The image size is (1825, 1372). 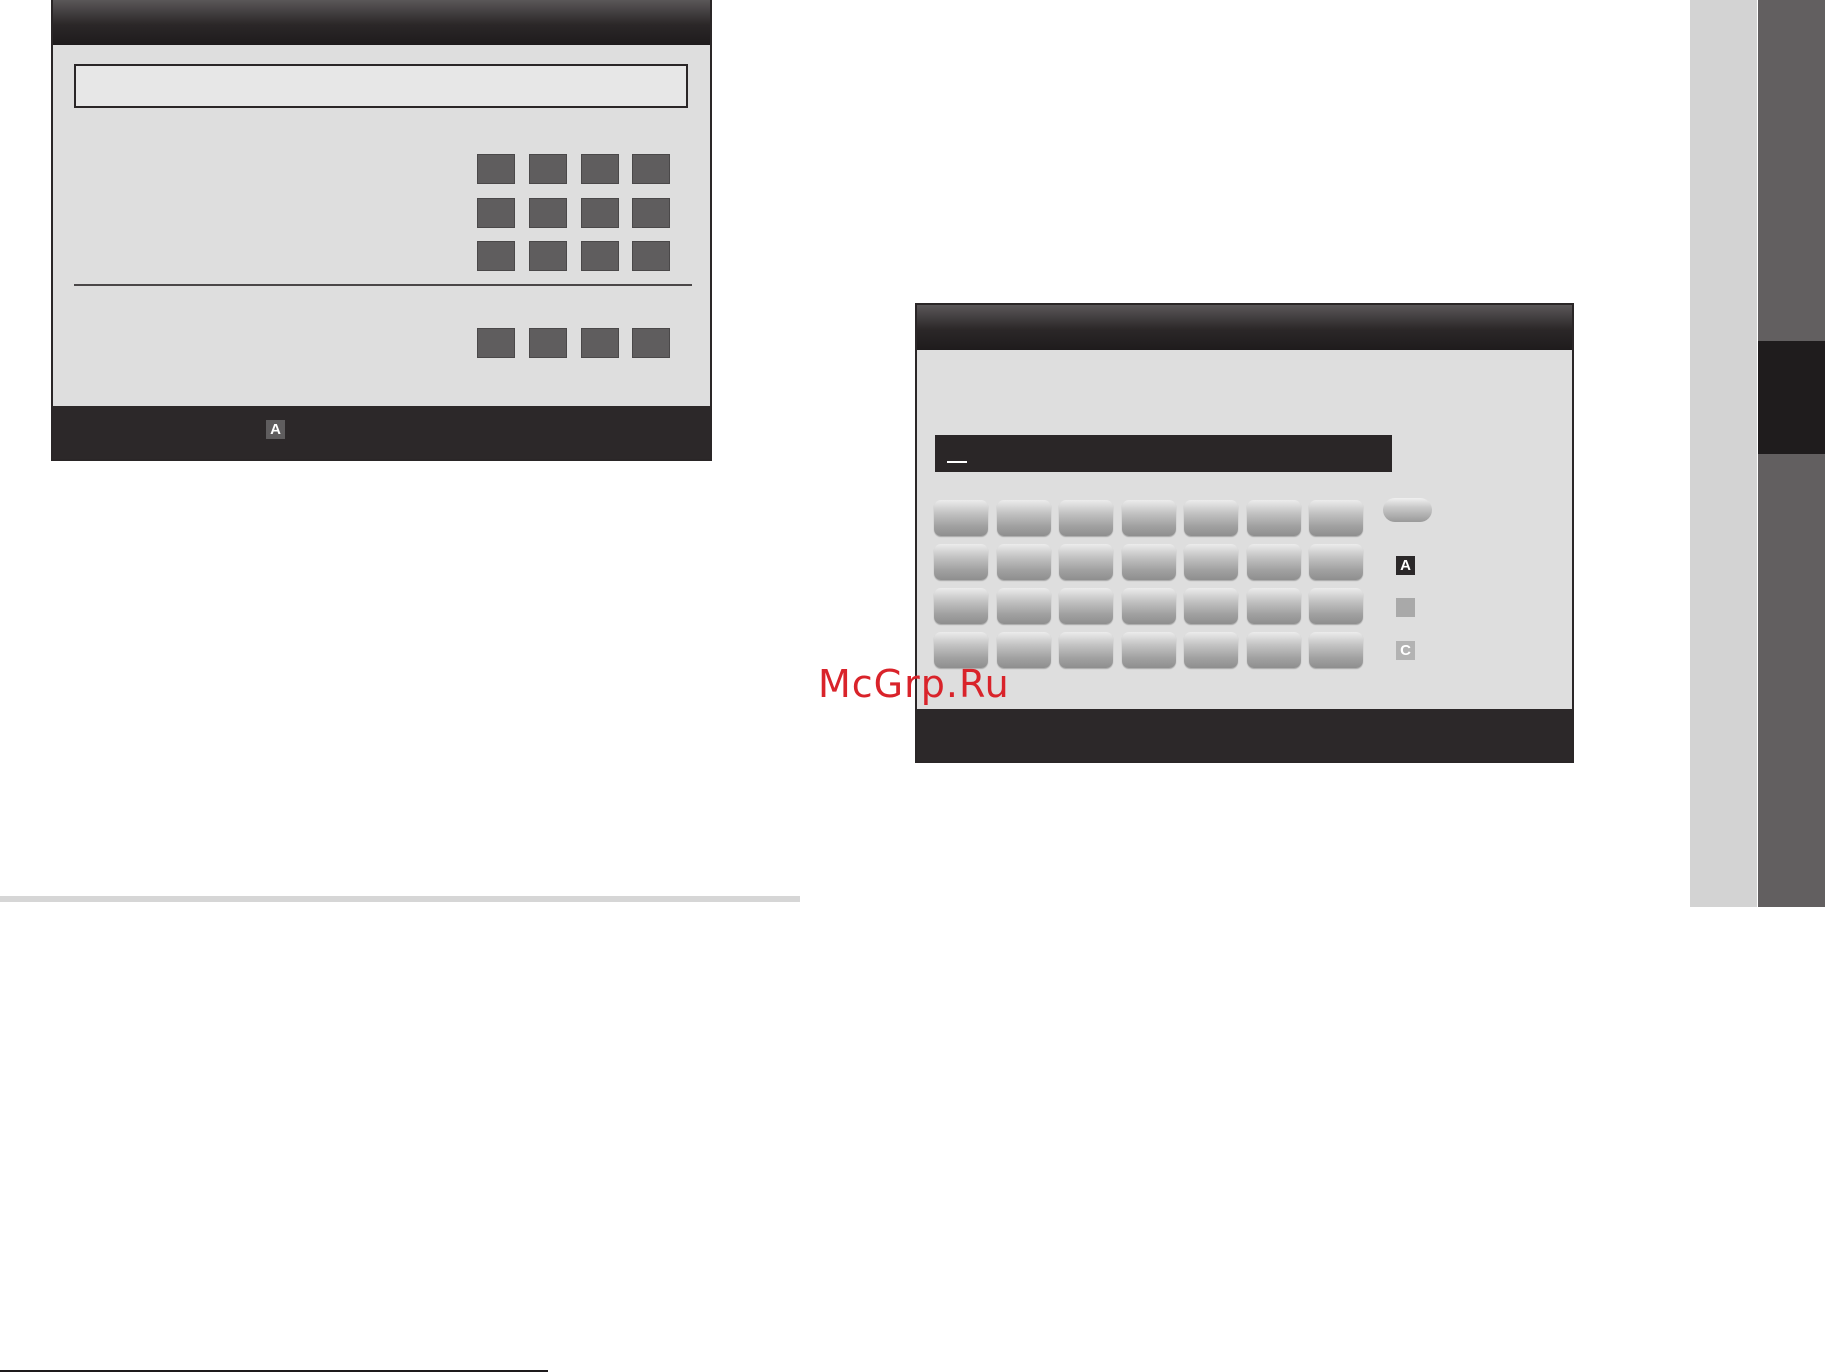 What do you see at coordinates (1405, 607) in the screenshot?
I see `b-key-badge-icon` at bounding box center [1405, 607].